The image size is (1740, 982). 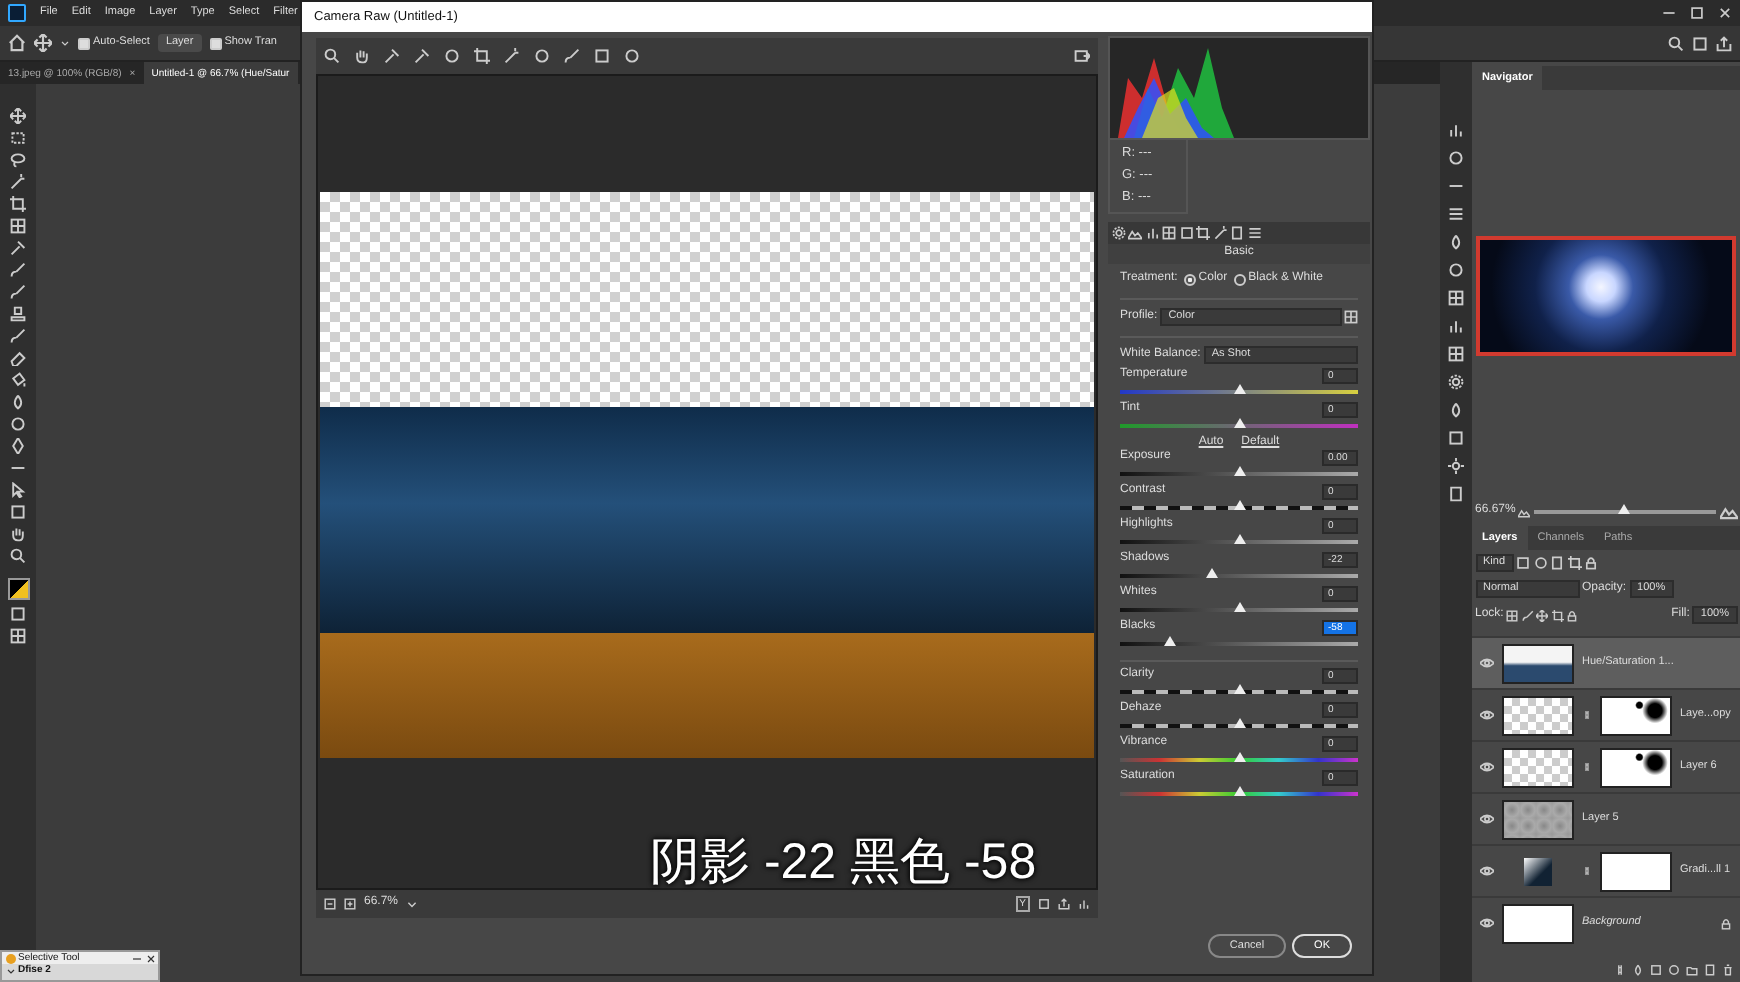 What do you see at coordinates (350, 904) in the screenshot?
I see `zoom-in-button` at bounding box center [350, 904].